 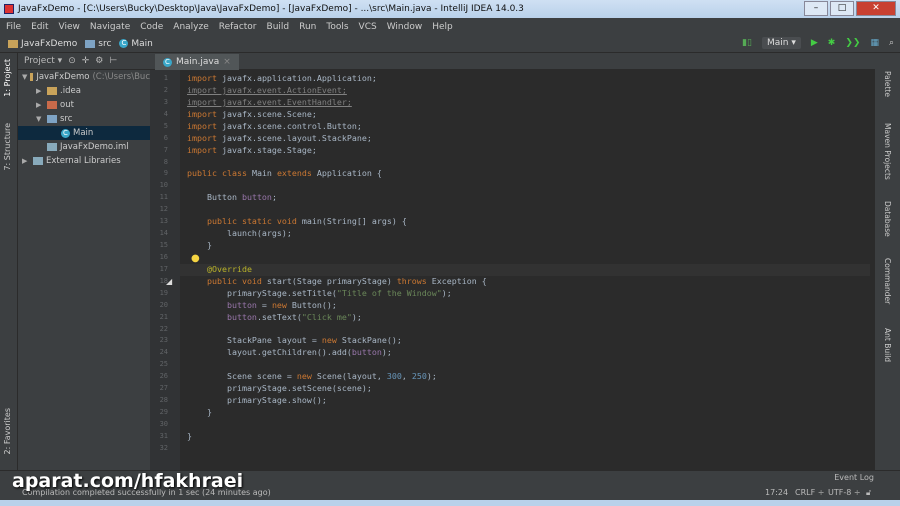 What do you see at coordinates (887, 281) in the screenshot?
I see `tab-commander: Commander` at bounding box center [887, 281].